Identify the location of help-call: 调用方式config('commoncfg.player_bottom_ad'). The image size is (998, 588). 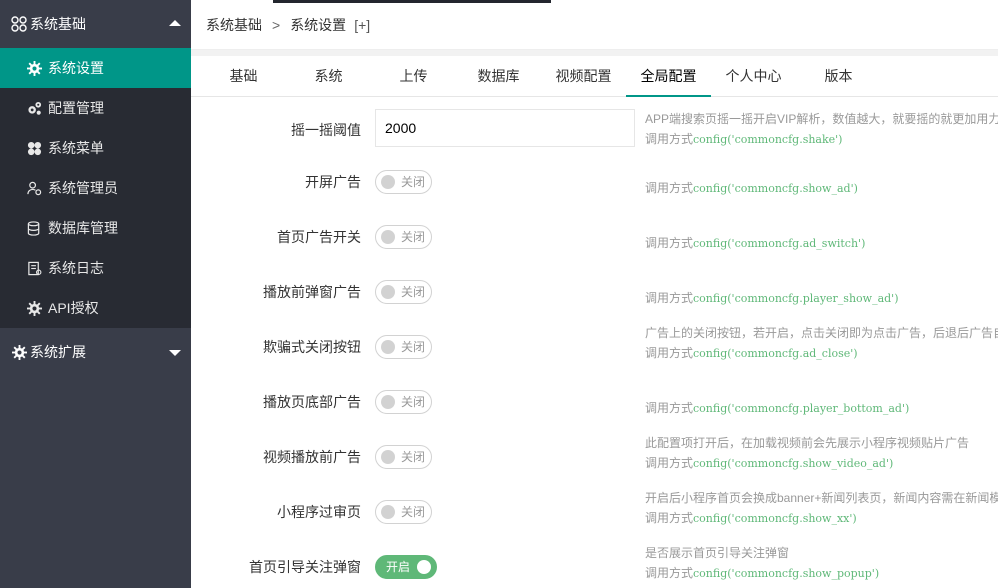
(821, 408).